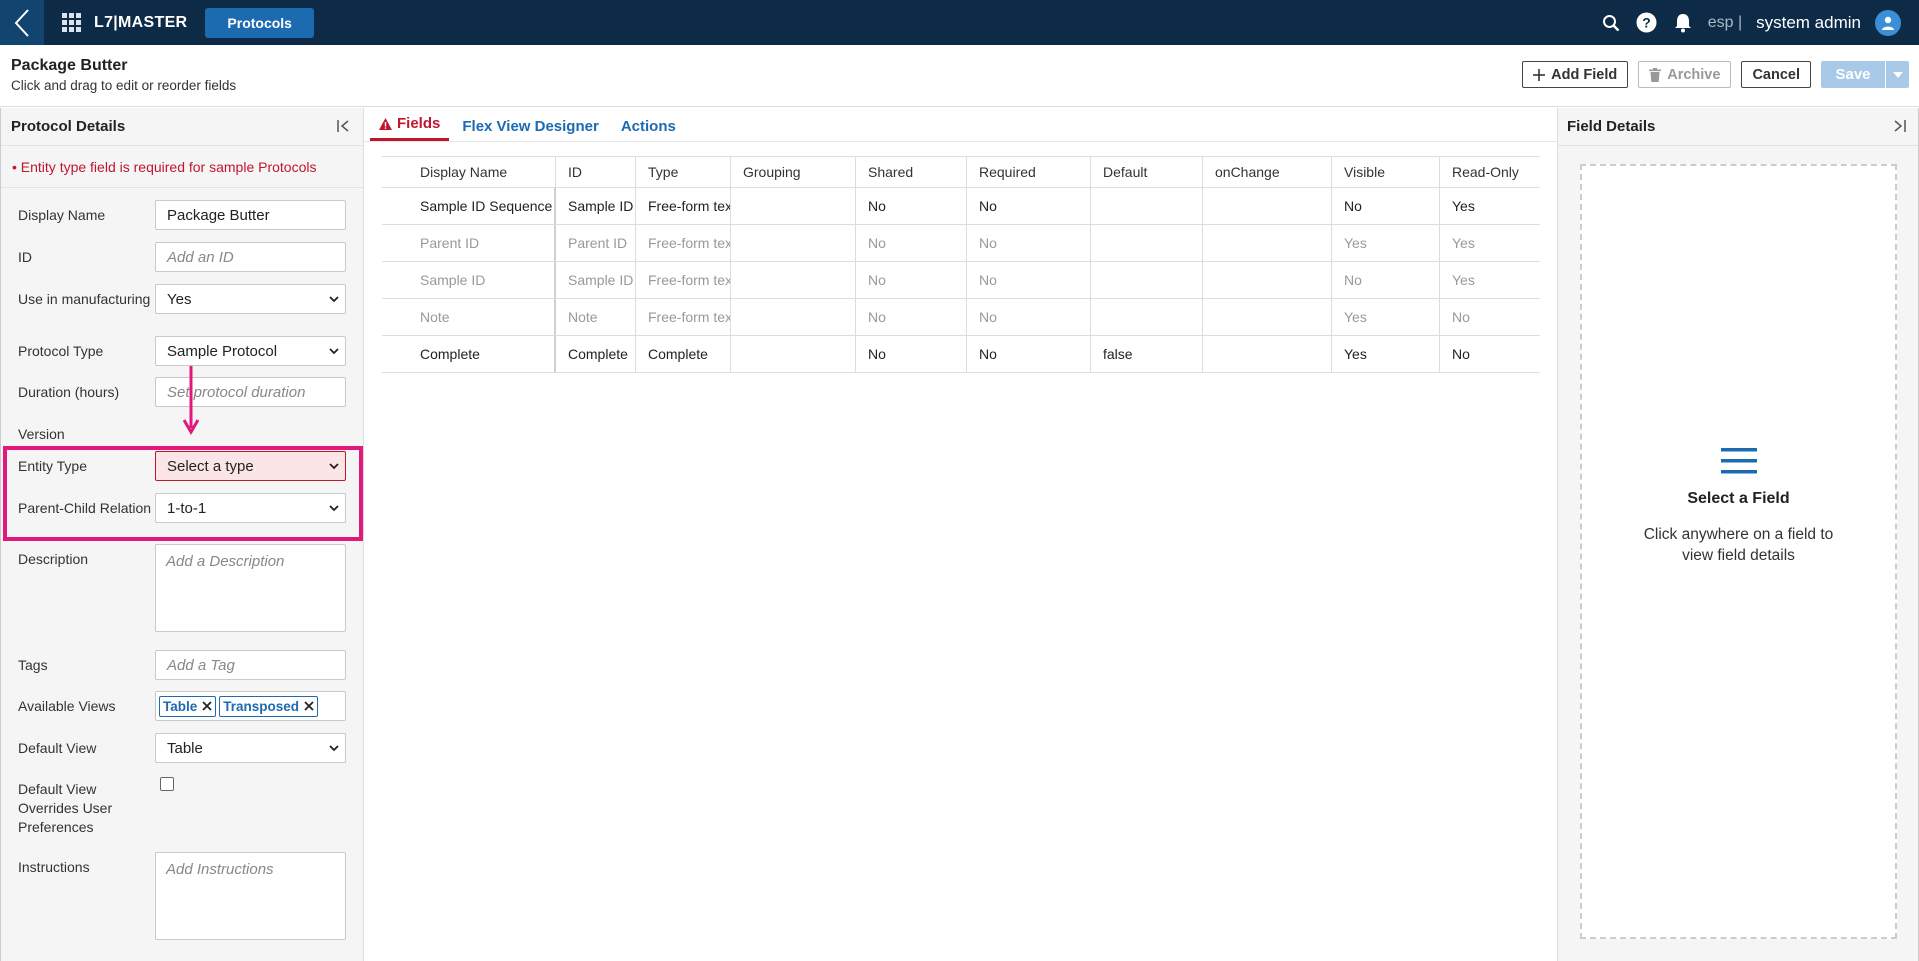  I want to click on chip-label: Transposed, so click(261, 706).